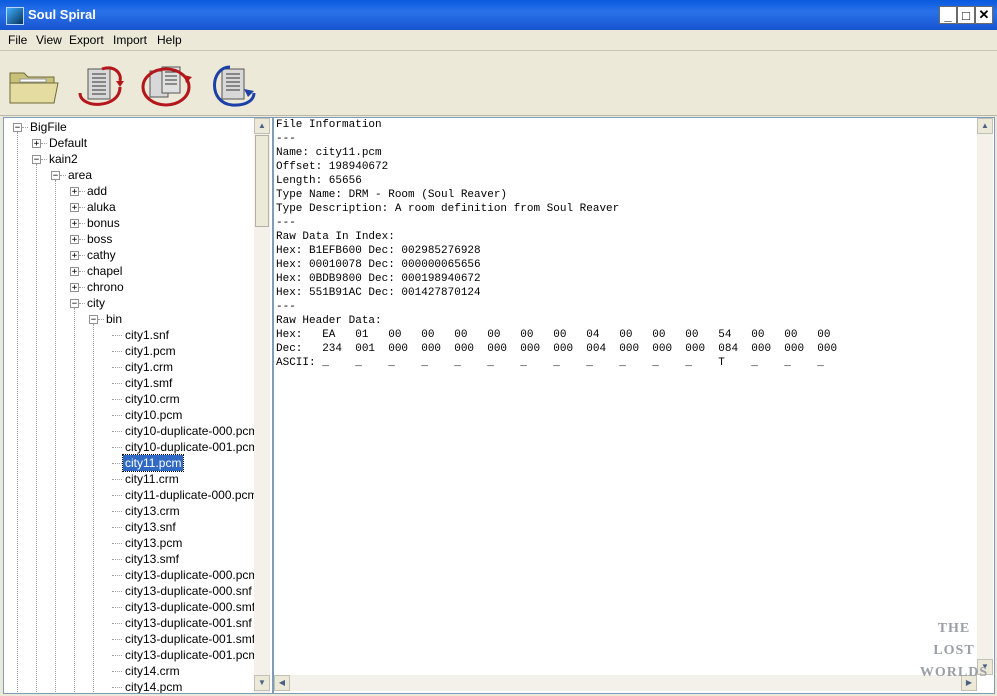  I want to click on tree-item: city11.pcm, so click(128, 463).